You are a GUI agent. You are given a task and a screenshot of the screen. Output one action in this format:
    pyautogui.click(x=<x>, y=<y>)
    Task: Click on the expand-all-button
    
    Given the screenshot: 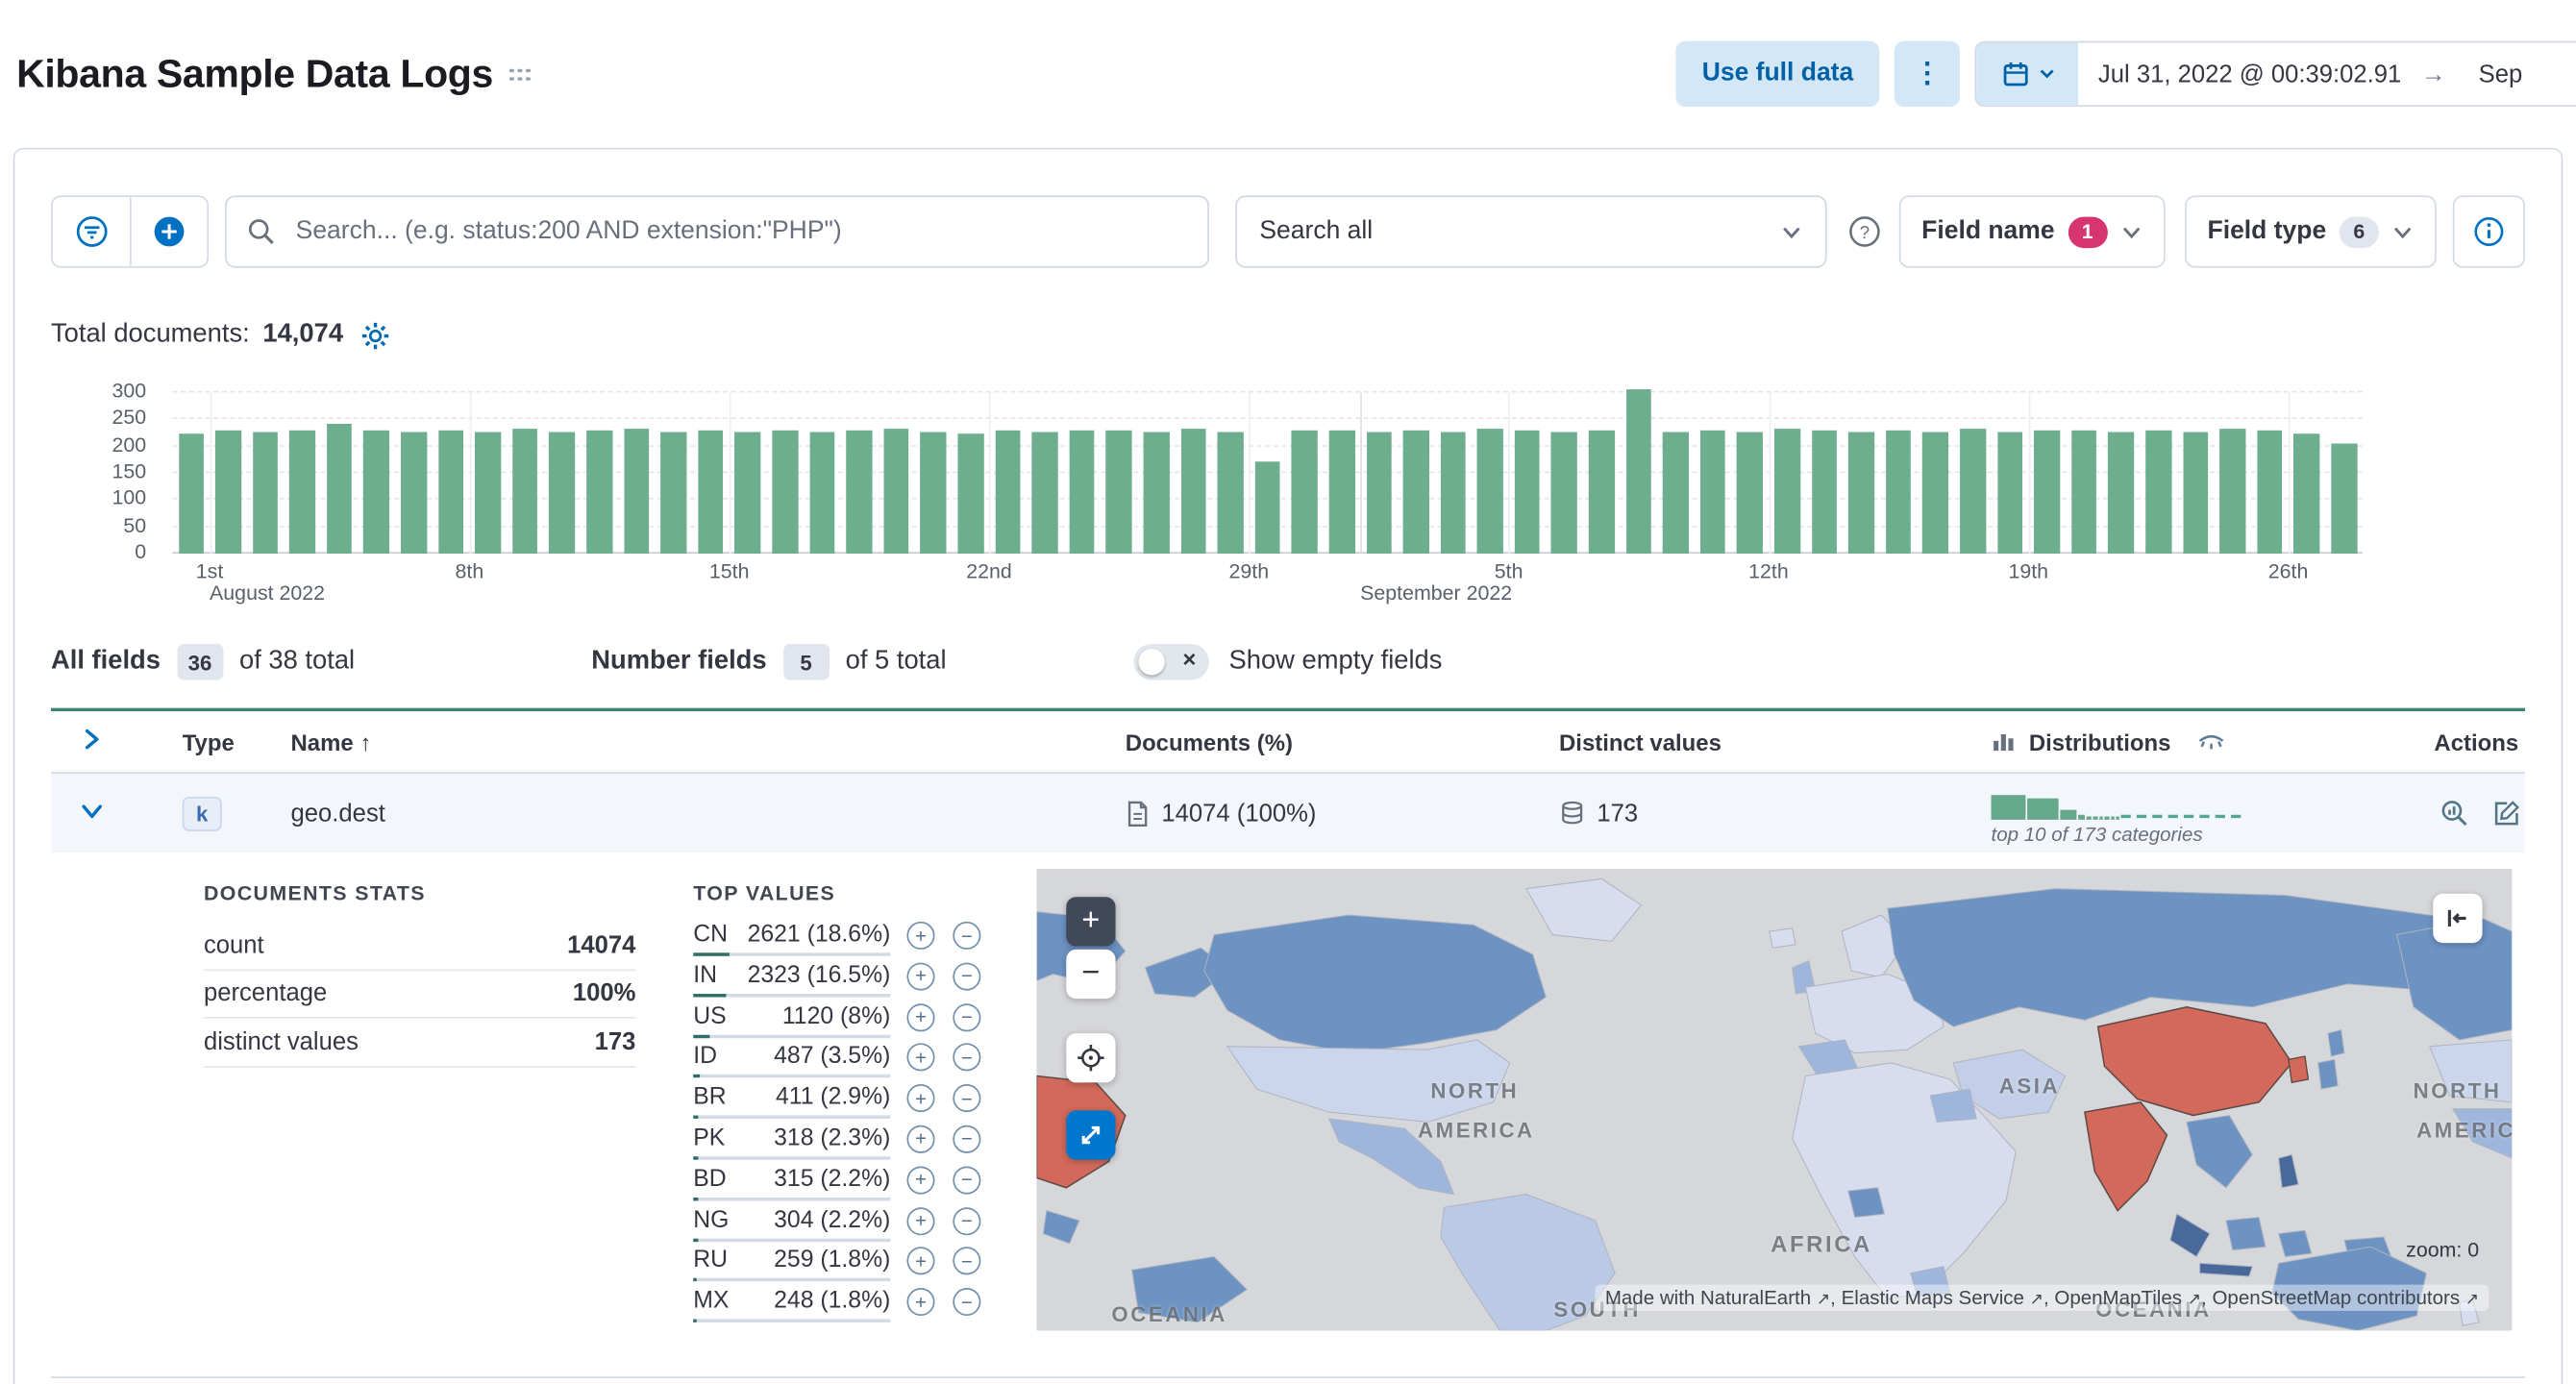 What is the action you would take?
    pyautogui.click(x=92, y=741)
    